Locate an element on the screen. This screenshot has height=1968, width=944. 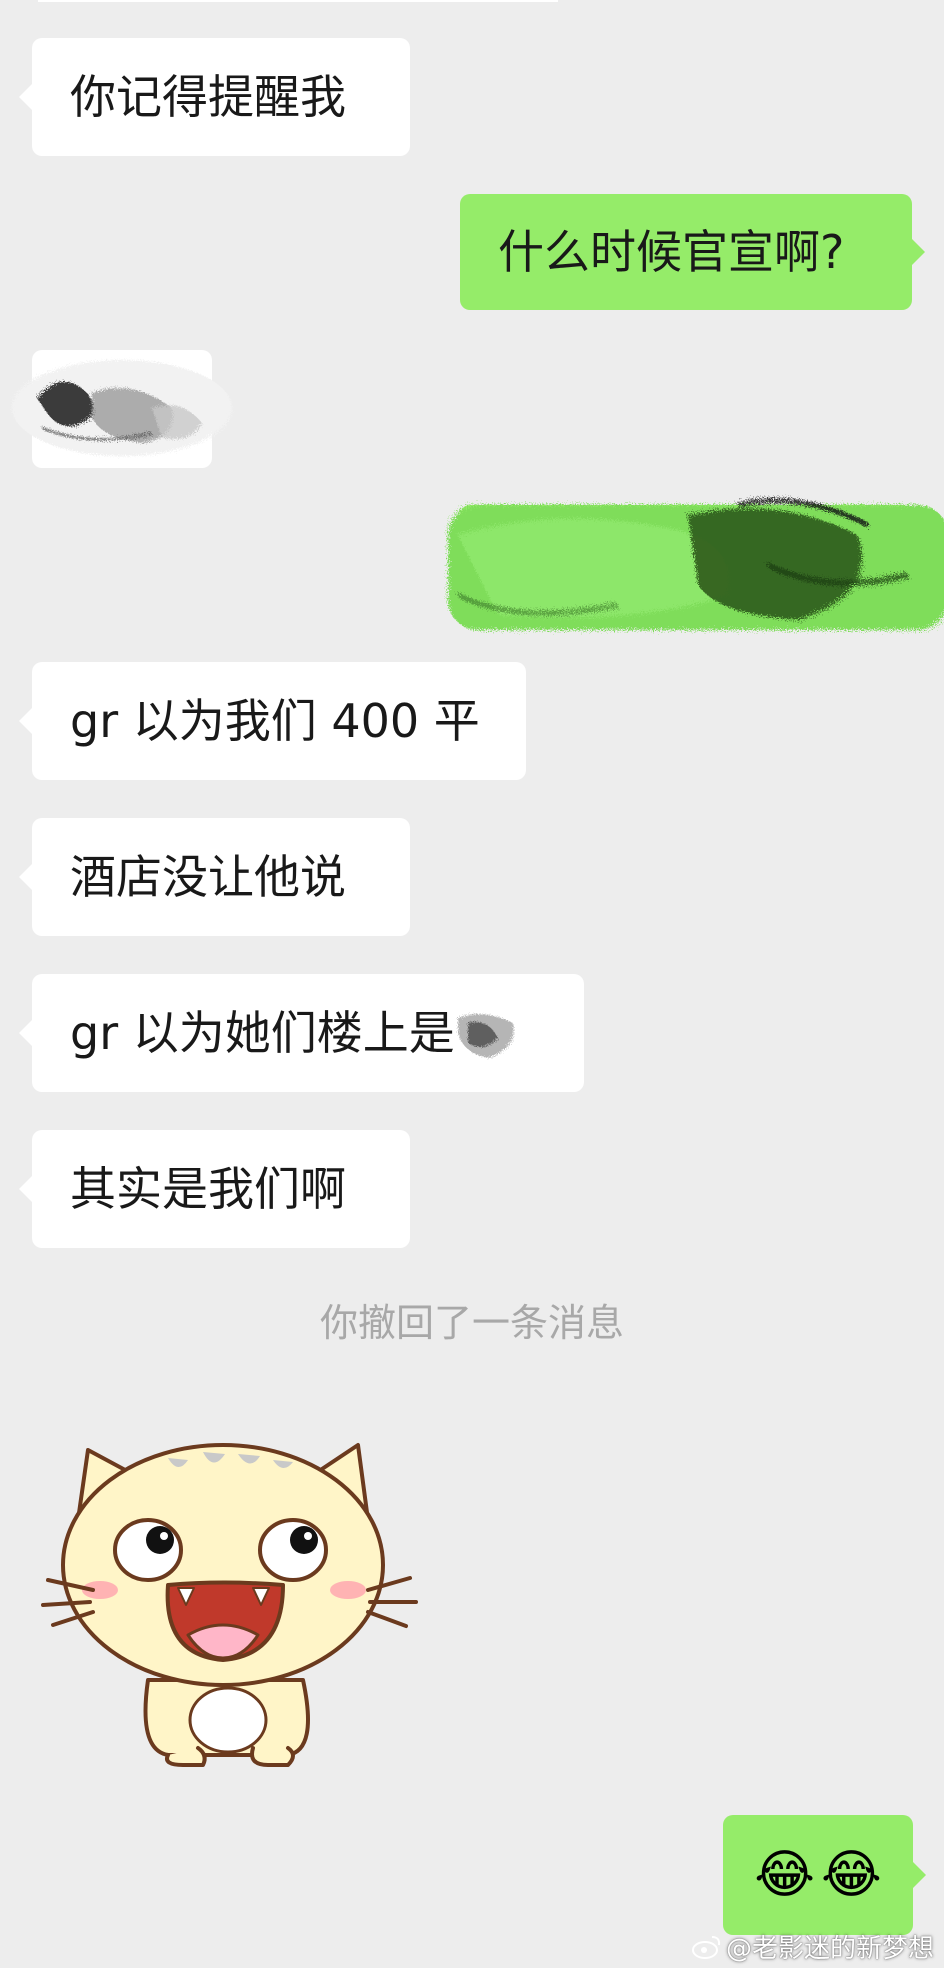
message-bubble-left: 其实是我们啊 is located at coordinates (214, 1189).